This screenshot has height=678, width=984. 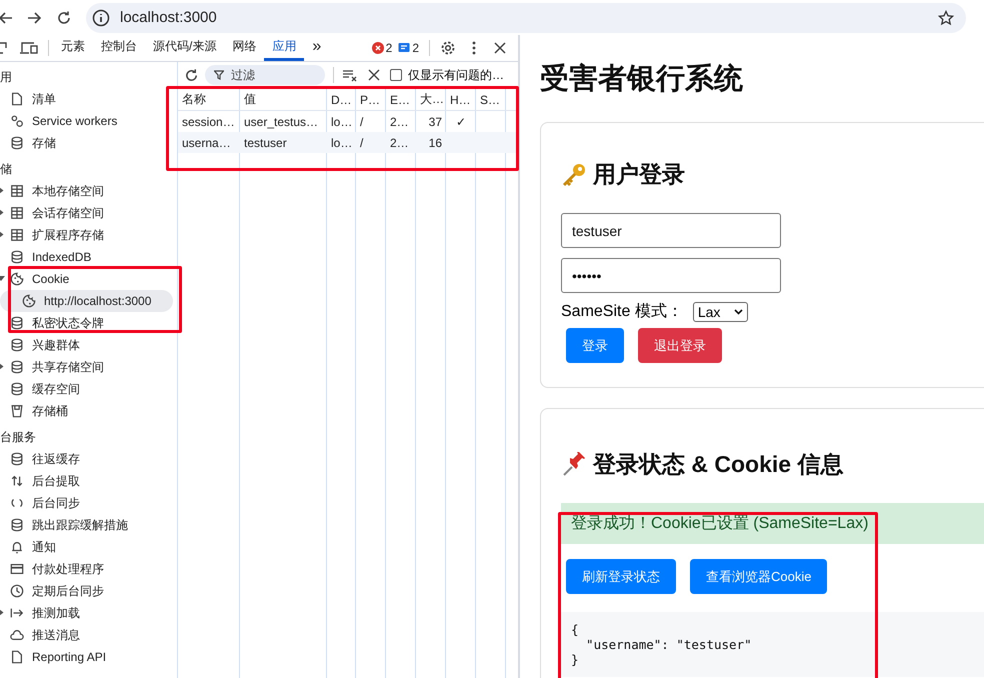 I want to click on table-cell-text: testuser, so click(x=265, y=143).